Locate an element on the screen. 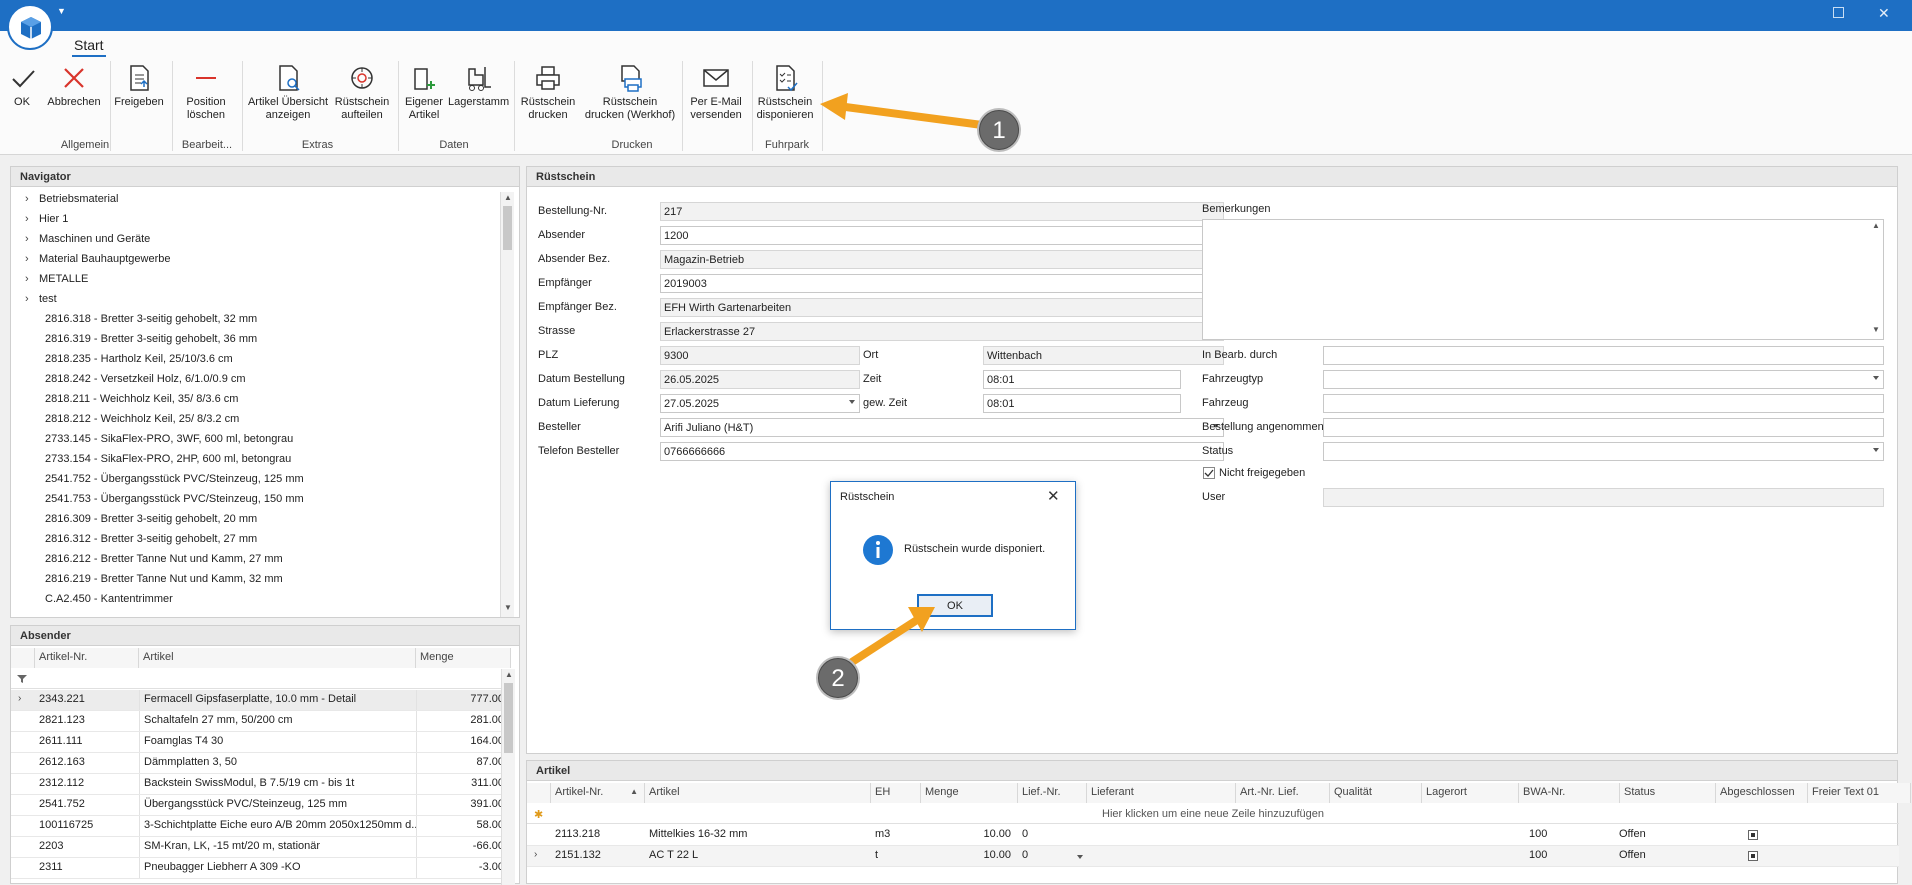  arrow-1-shaft is located at coordinates (910, 115).